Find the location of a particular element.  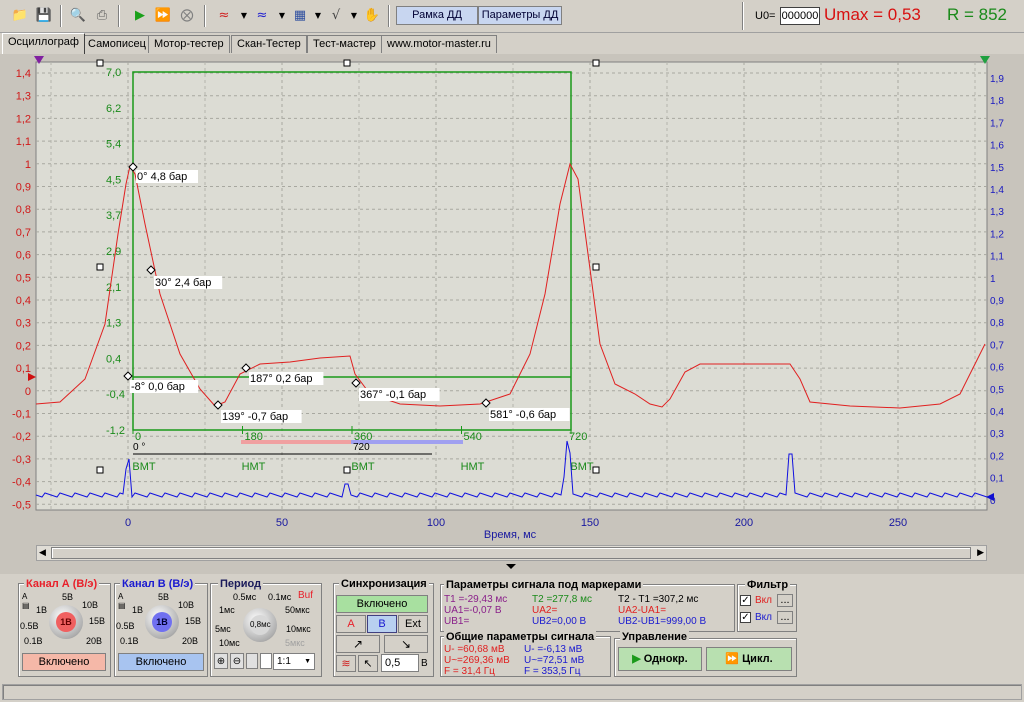

b-dc-value: U- =-6,13 мВ is located at coordinates (553, 649).